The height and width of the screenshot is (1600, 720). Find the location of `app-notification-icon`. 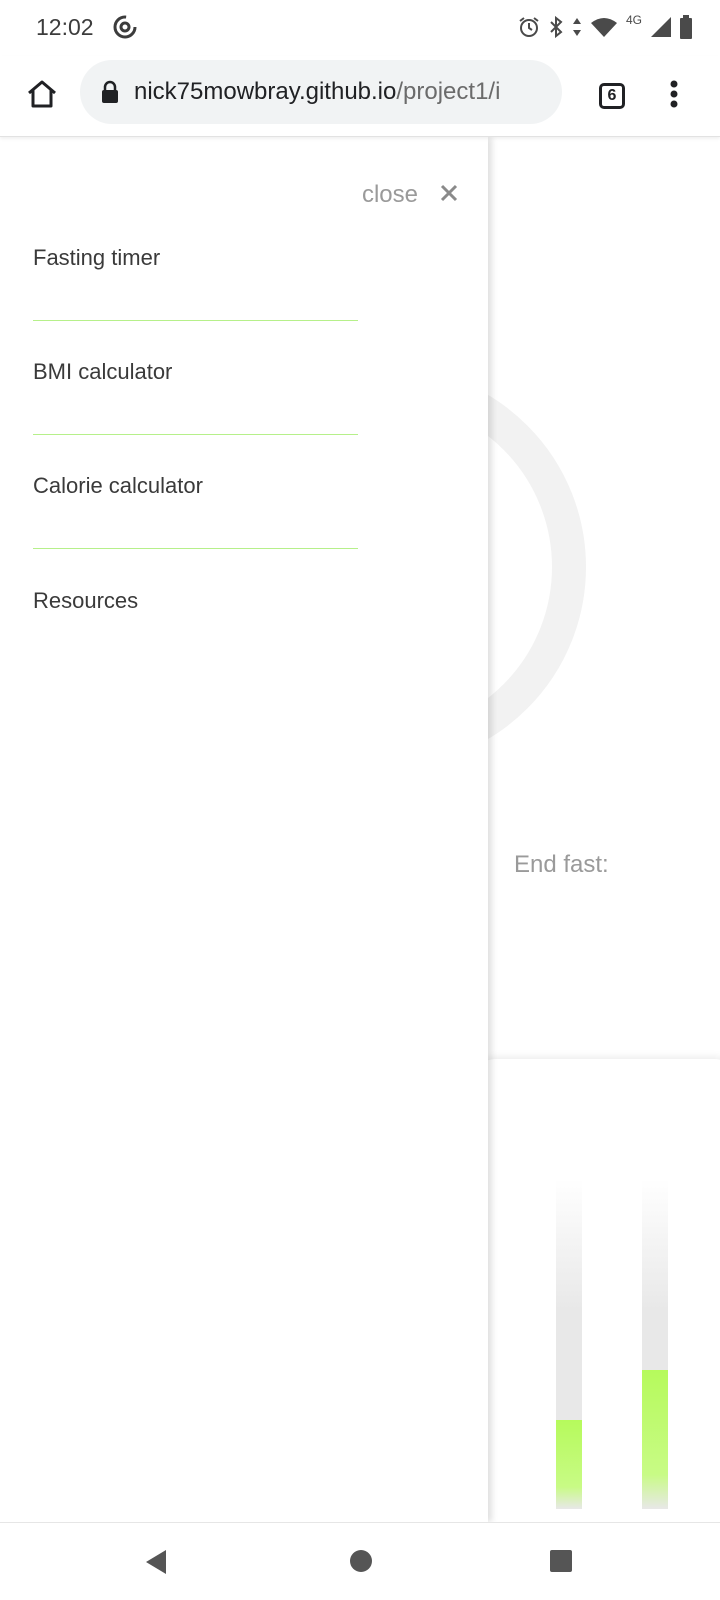

app-notification-icon is located at coordinates (125, 27).